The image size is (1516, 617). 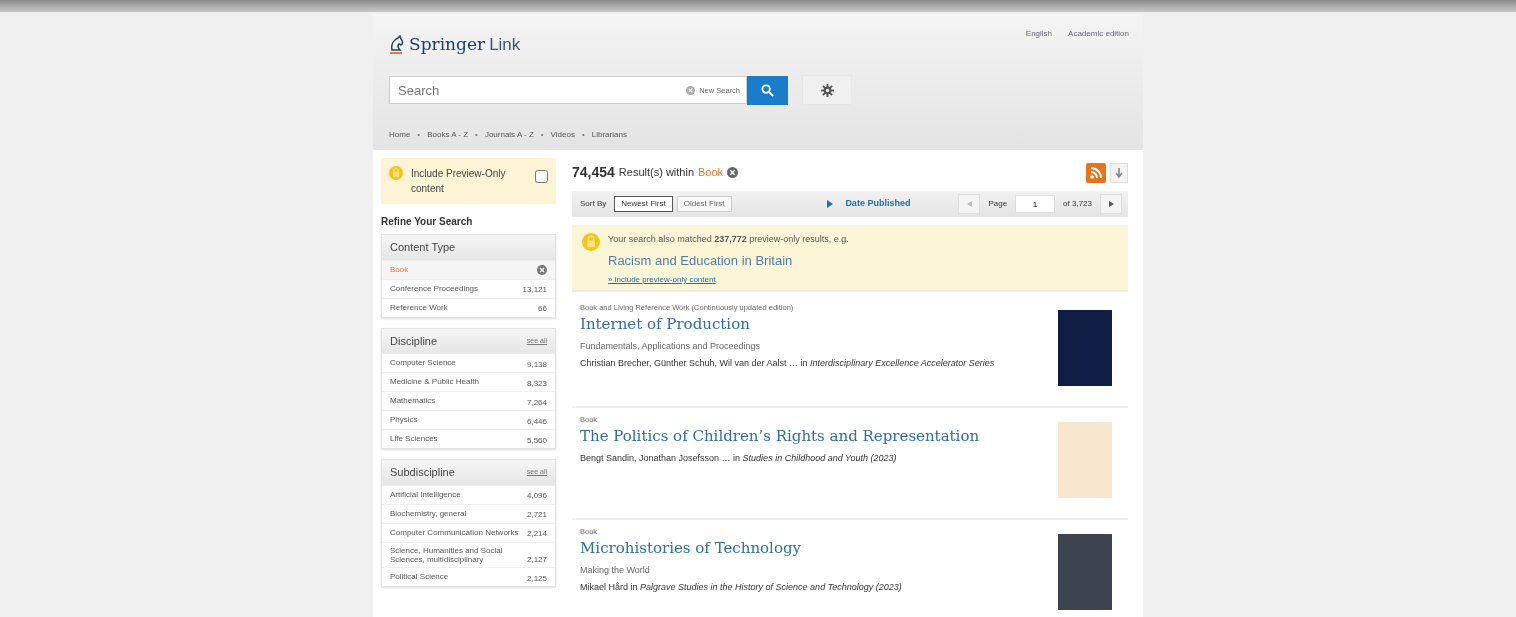 I want to click on preview-notice-text: Your search also matched 237,772 preview-only results, e.g., so click(x=728, y=239).